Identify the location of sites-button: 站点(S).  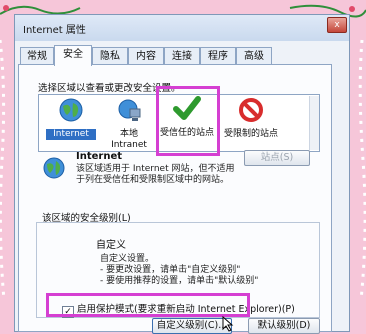
(277, 158).